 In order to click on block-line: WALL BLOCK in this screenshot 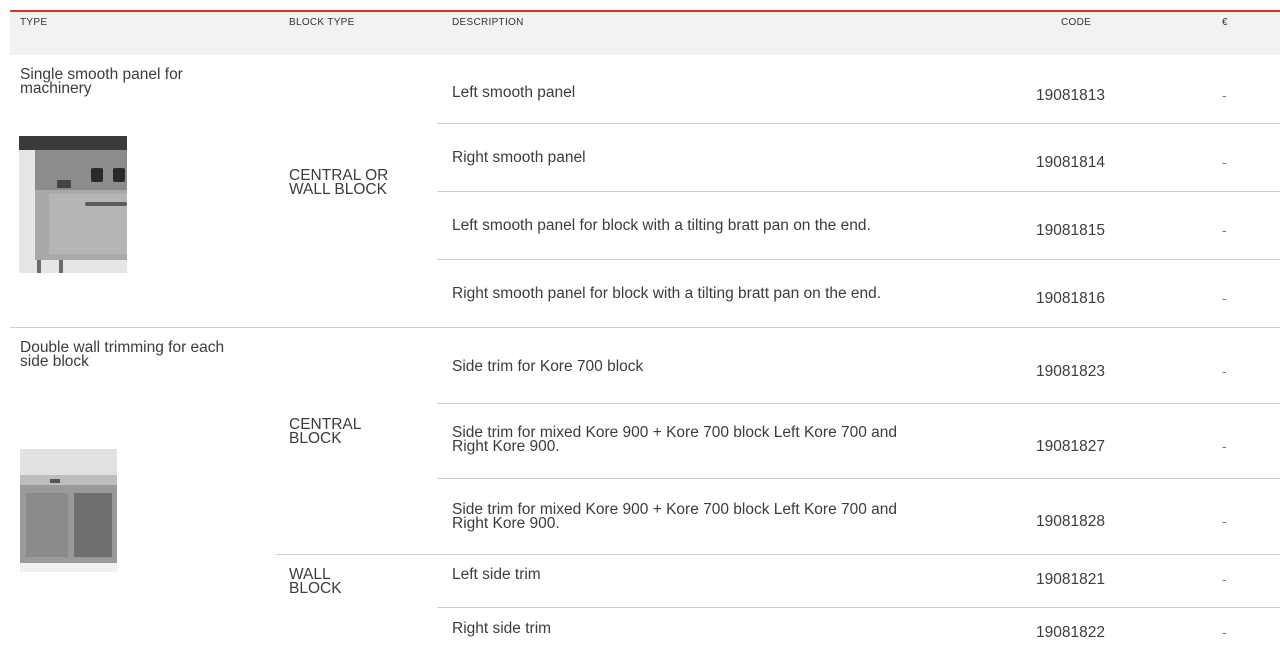, I will do `click(338, 189)`.